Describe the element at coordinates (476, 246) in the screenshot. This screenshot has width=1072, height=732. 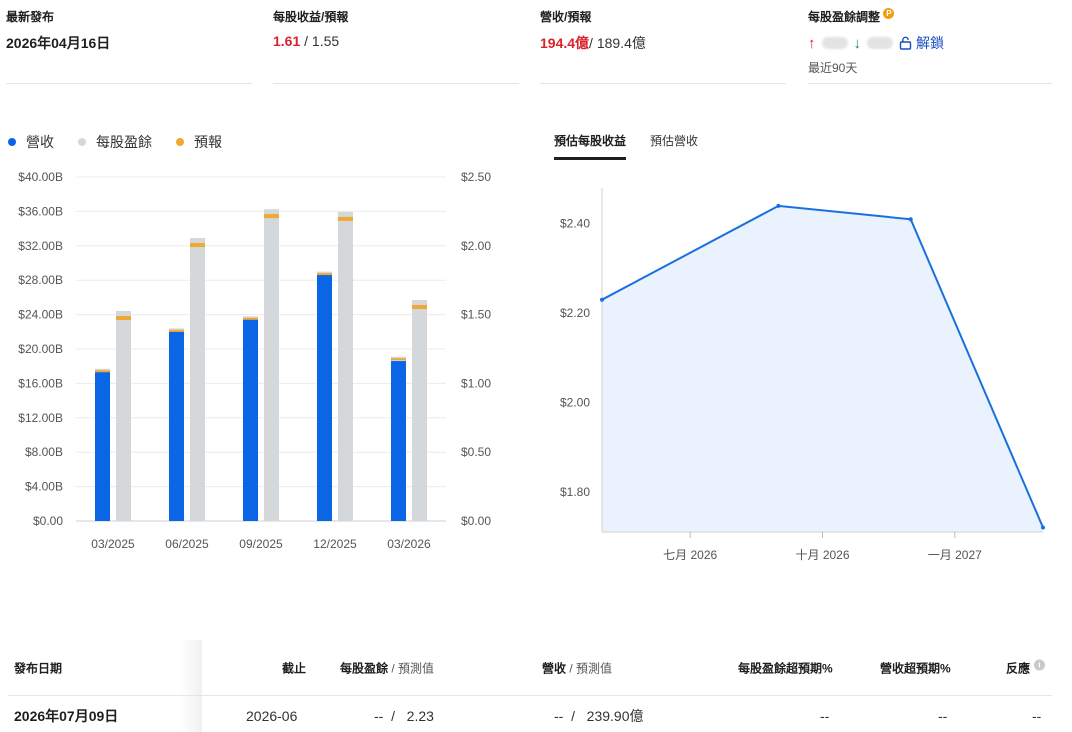
I see `right-axis-tick-label: $2.00` at that location.